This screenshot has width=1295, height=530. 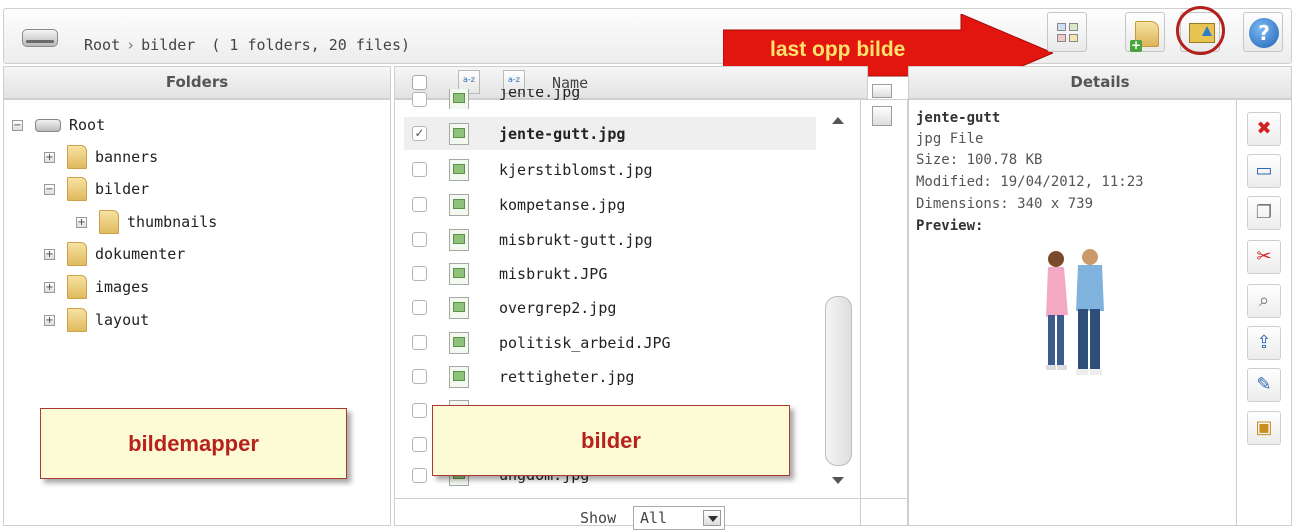 What do you see at coordinates (712, 518) in the screenshot?
I see `chevron-down-icon` at bounding box center [712, 518].